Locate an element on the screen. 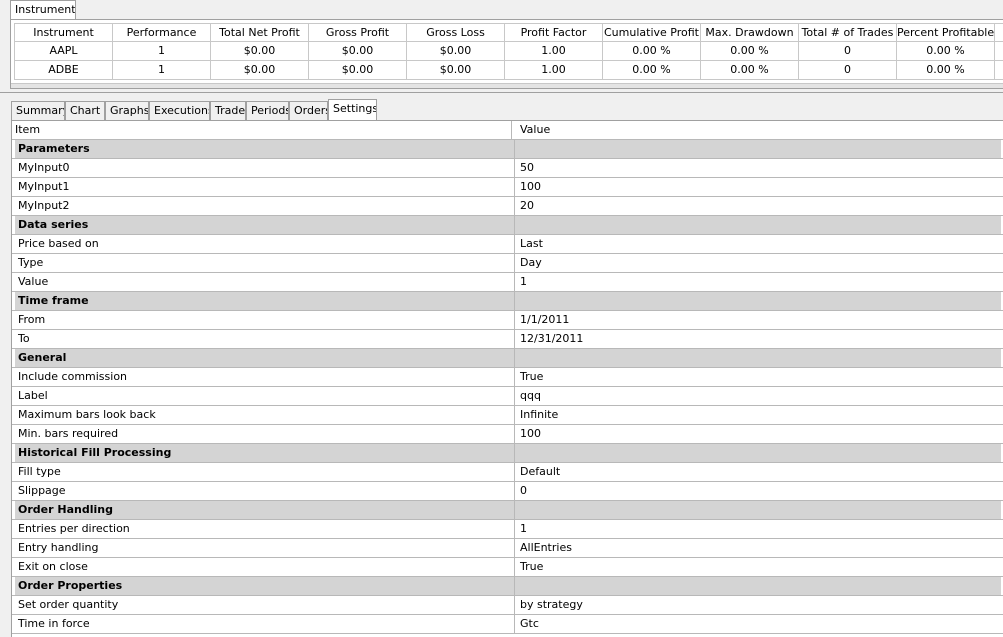  setting-value: Gtc is located at coordinates (758, 624).